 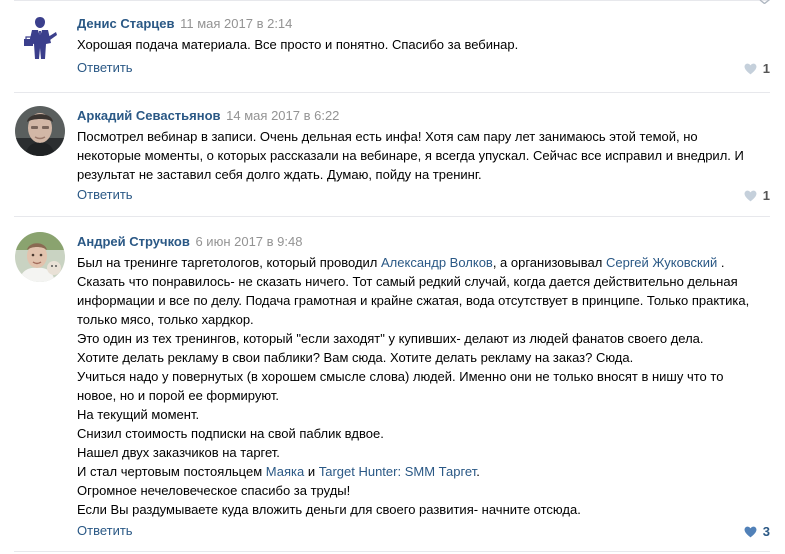 I want to click on comment-line: На текущий момент., so click(x=422, y=414).